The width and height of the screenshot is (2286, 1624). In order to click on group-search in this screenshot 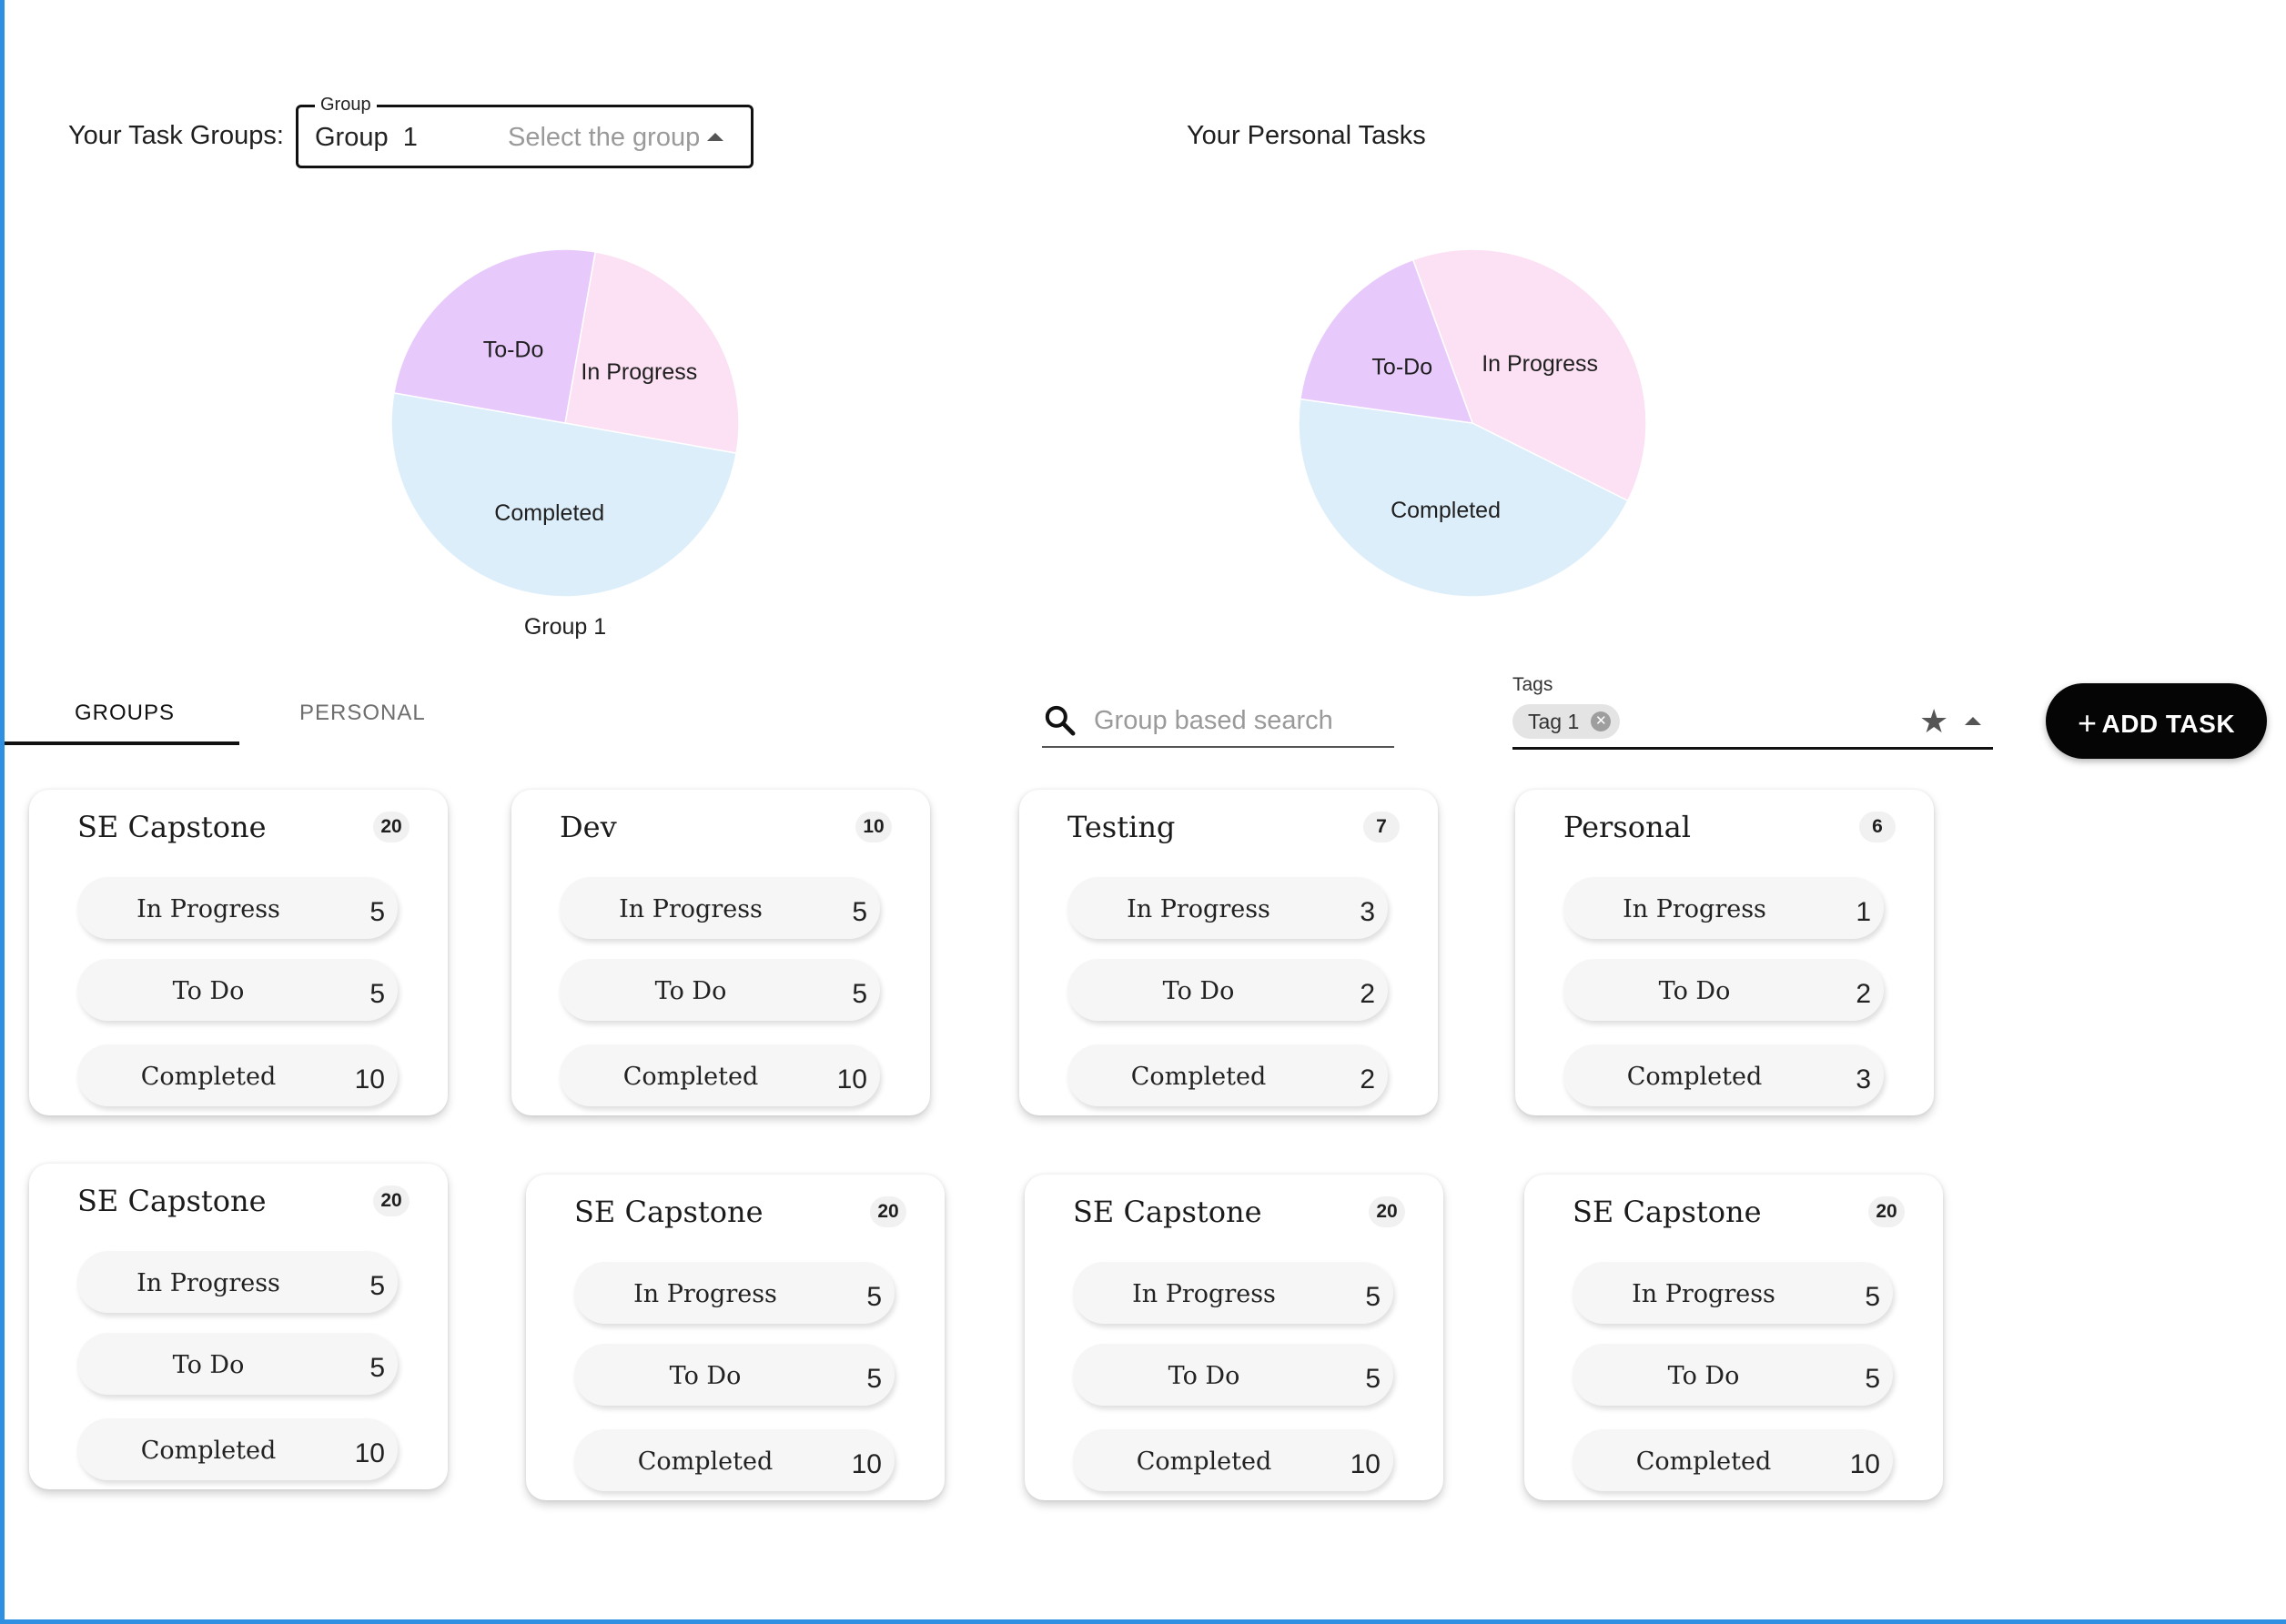, I will do `click(1218, 724)`.